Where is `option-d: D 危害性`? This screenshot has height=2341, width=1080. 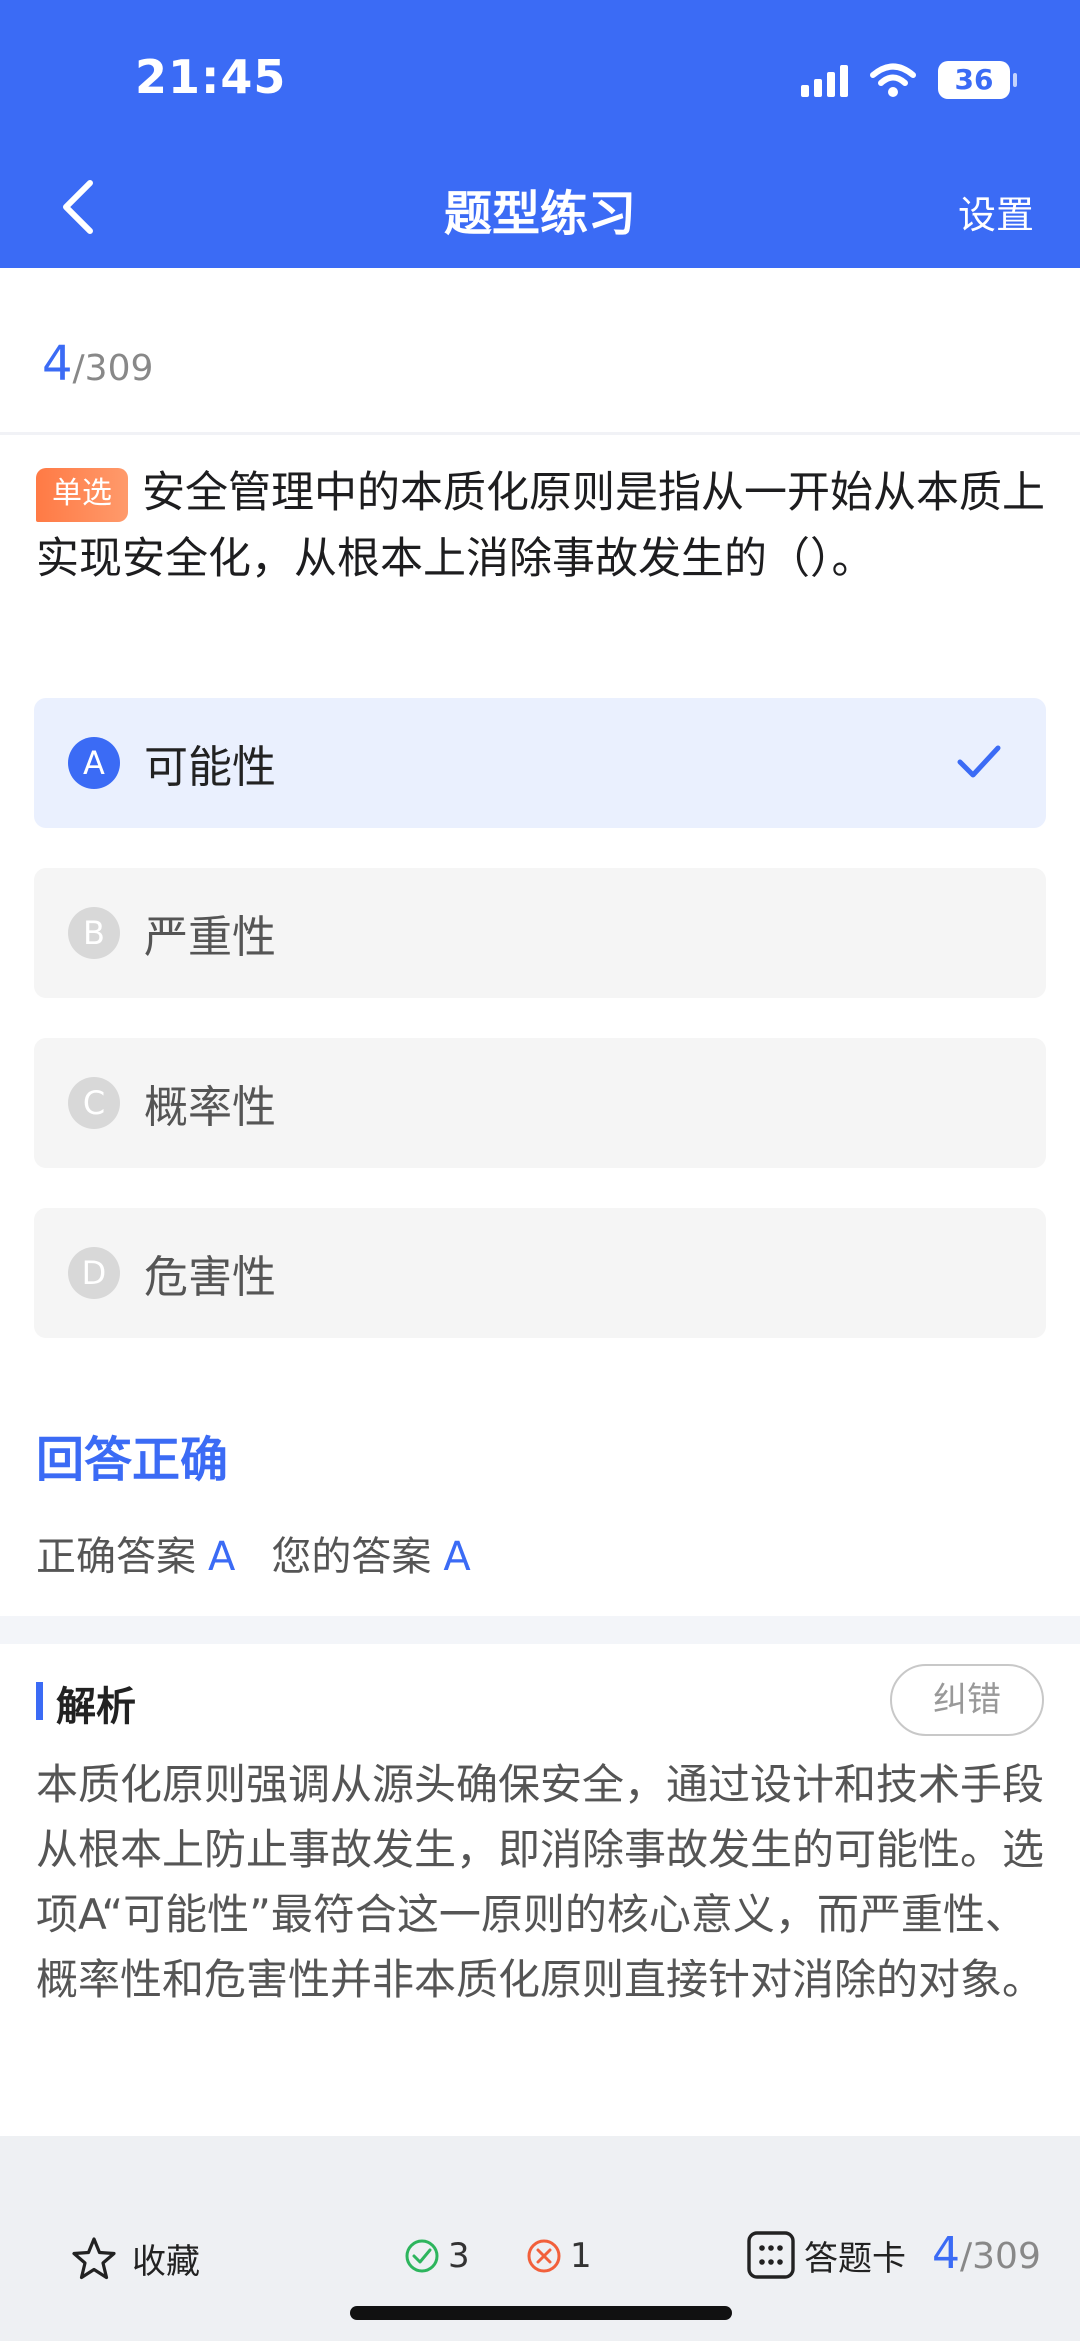 option-d: D 危害性 is located at coordinates (540, 1273).